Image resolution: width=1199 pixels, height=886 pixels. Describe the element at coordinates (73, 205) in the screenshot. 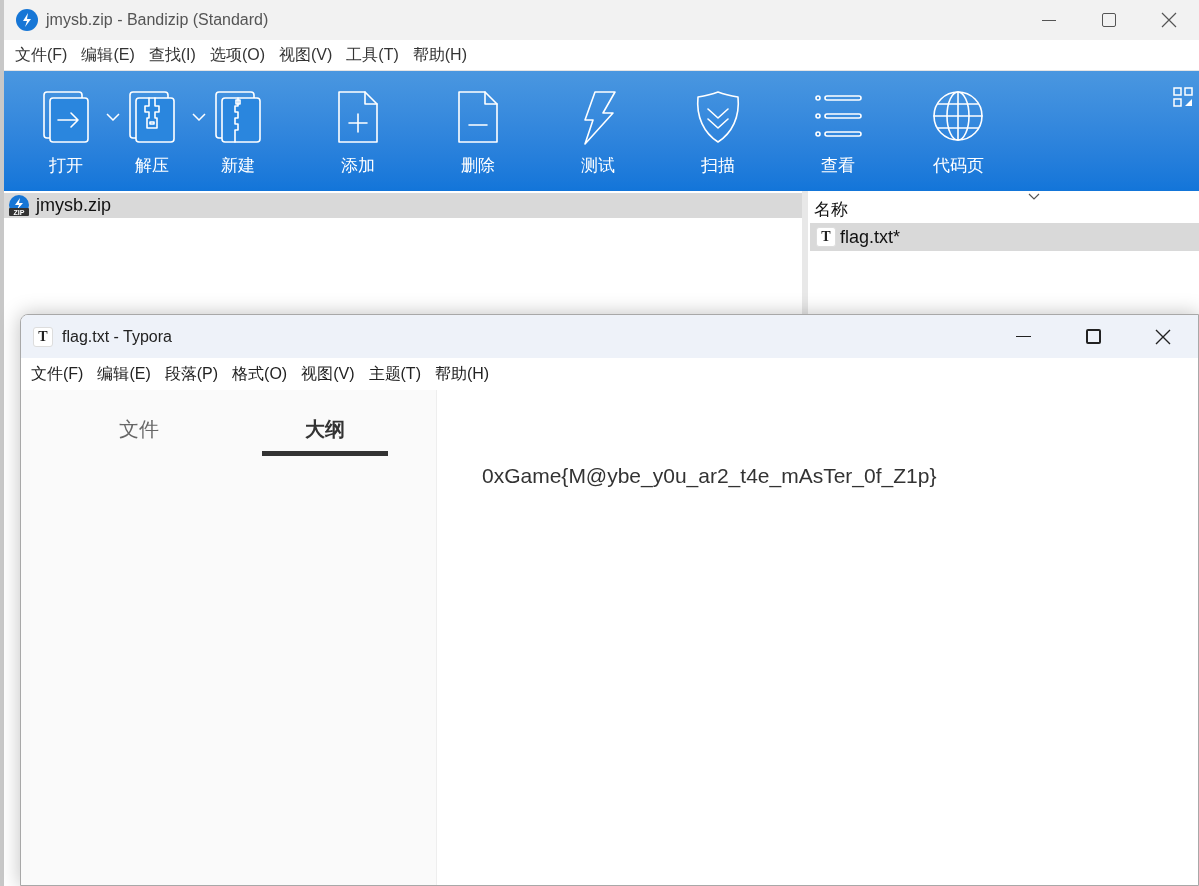

I see `archive-name: jmysb.zip` at that location.